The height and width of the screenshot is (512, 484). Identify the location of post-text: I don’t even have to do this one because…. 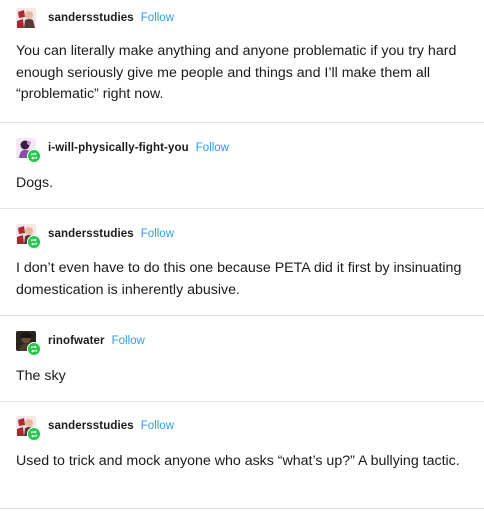
(239, 279).